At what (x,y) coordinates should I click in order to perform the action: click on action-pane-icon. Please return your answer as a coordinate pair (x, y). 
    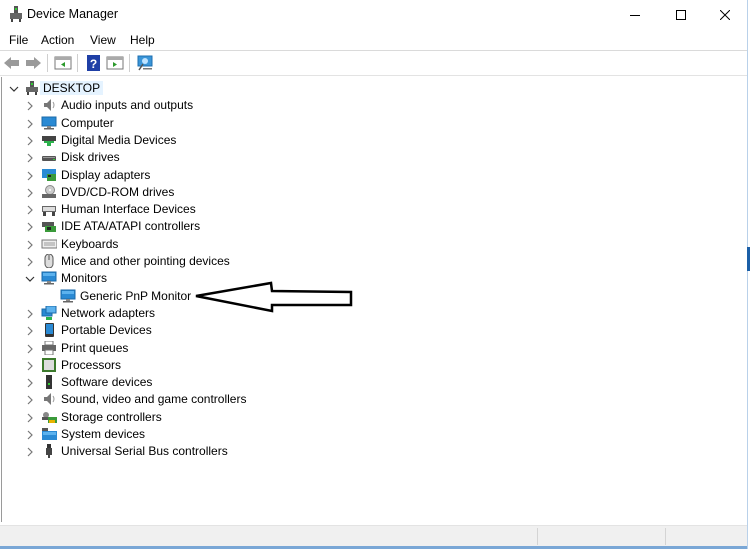
    Looking at the image, I should click on (115, 63).